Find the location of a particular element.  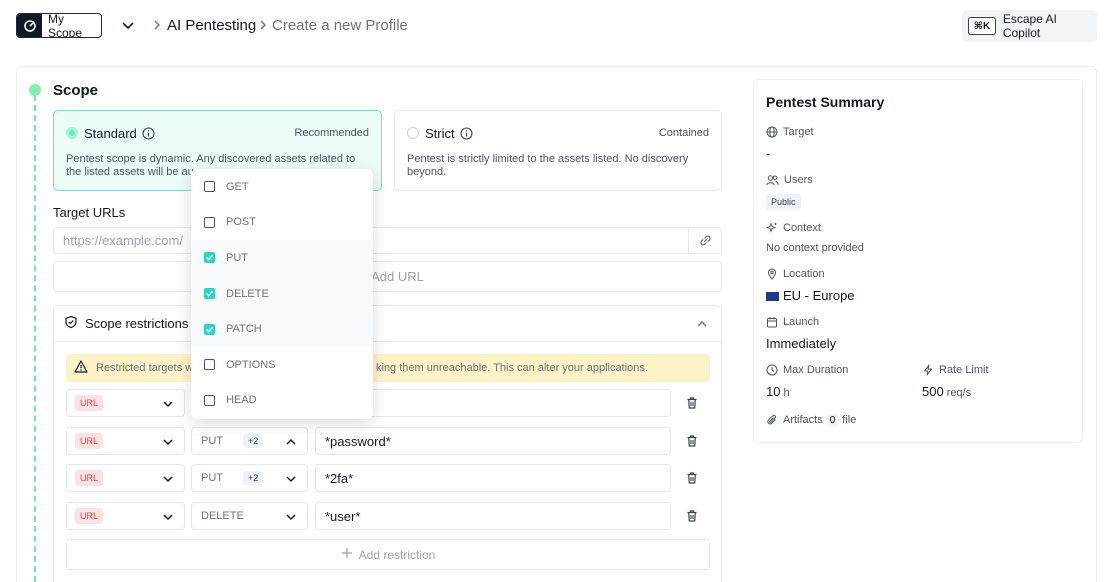

standard-radio is located at coordinates (72, 133).